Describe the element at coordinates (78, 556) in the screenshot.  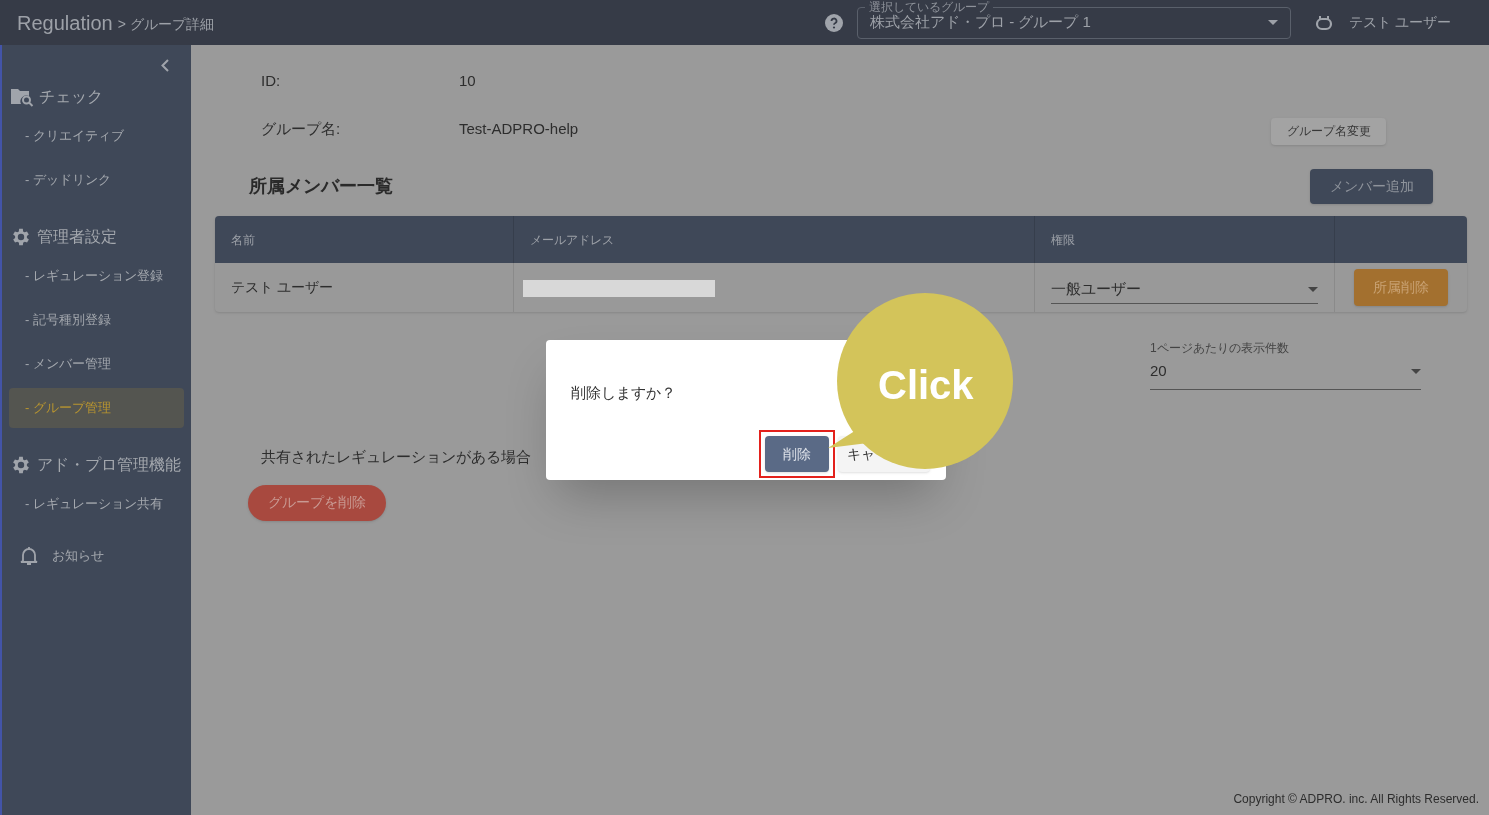
I see `sidebar-item: お知らせ` at that location.